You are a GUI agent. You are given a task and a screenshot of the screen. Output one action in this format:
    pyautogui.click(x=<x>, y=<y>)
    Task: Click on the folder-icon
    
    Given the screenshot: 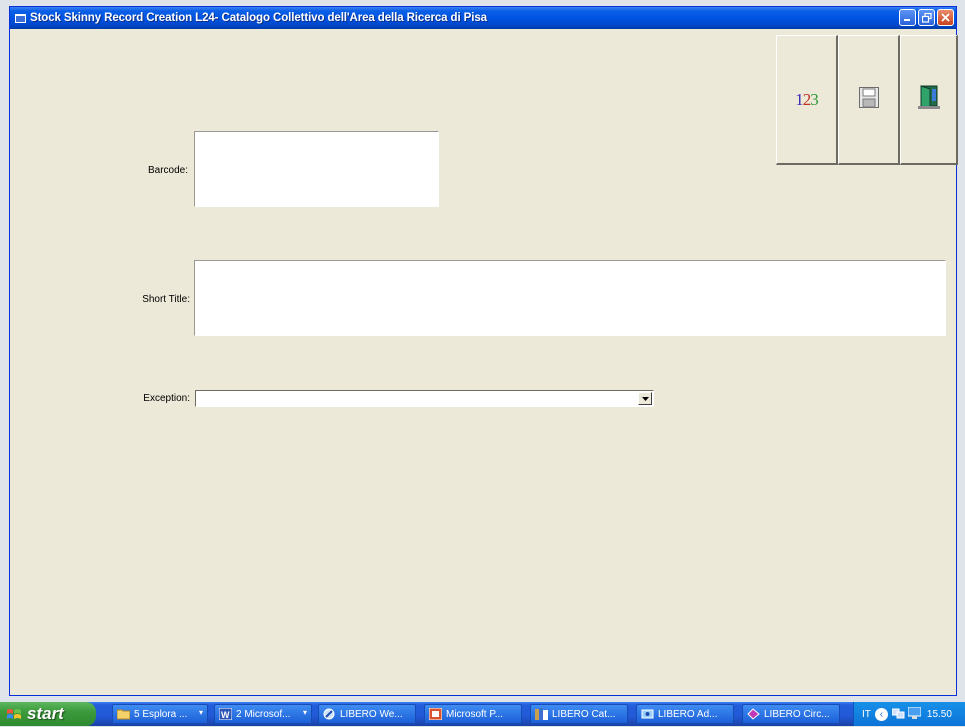 What is the action you would take?
    pyautogui.click(x=123, y=714)
    